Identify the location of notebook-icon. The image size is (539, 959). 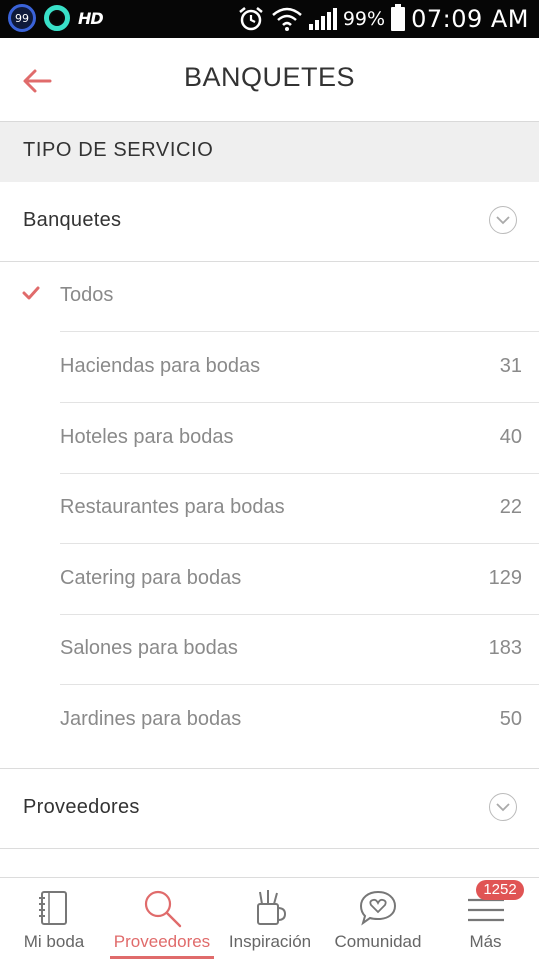
(53, 908).